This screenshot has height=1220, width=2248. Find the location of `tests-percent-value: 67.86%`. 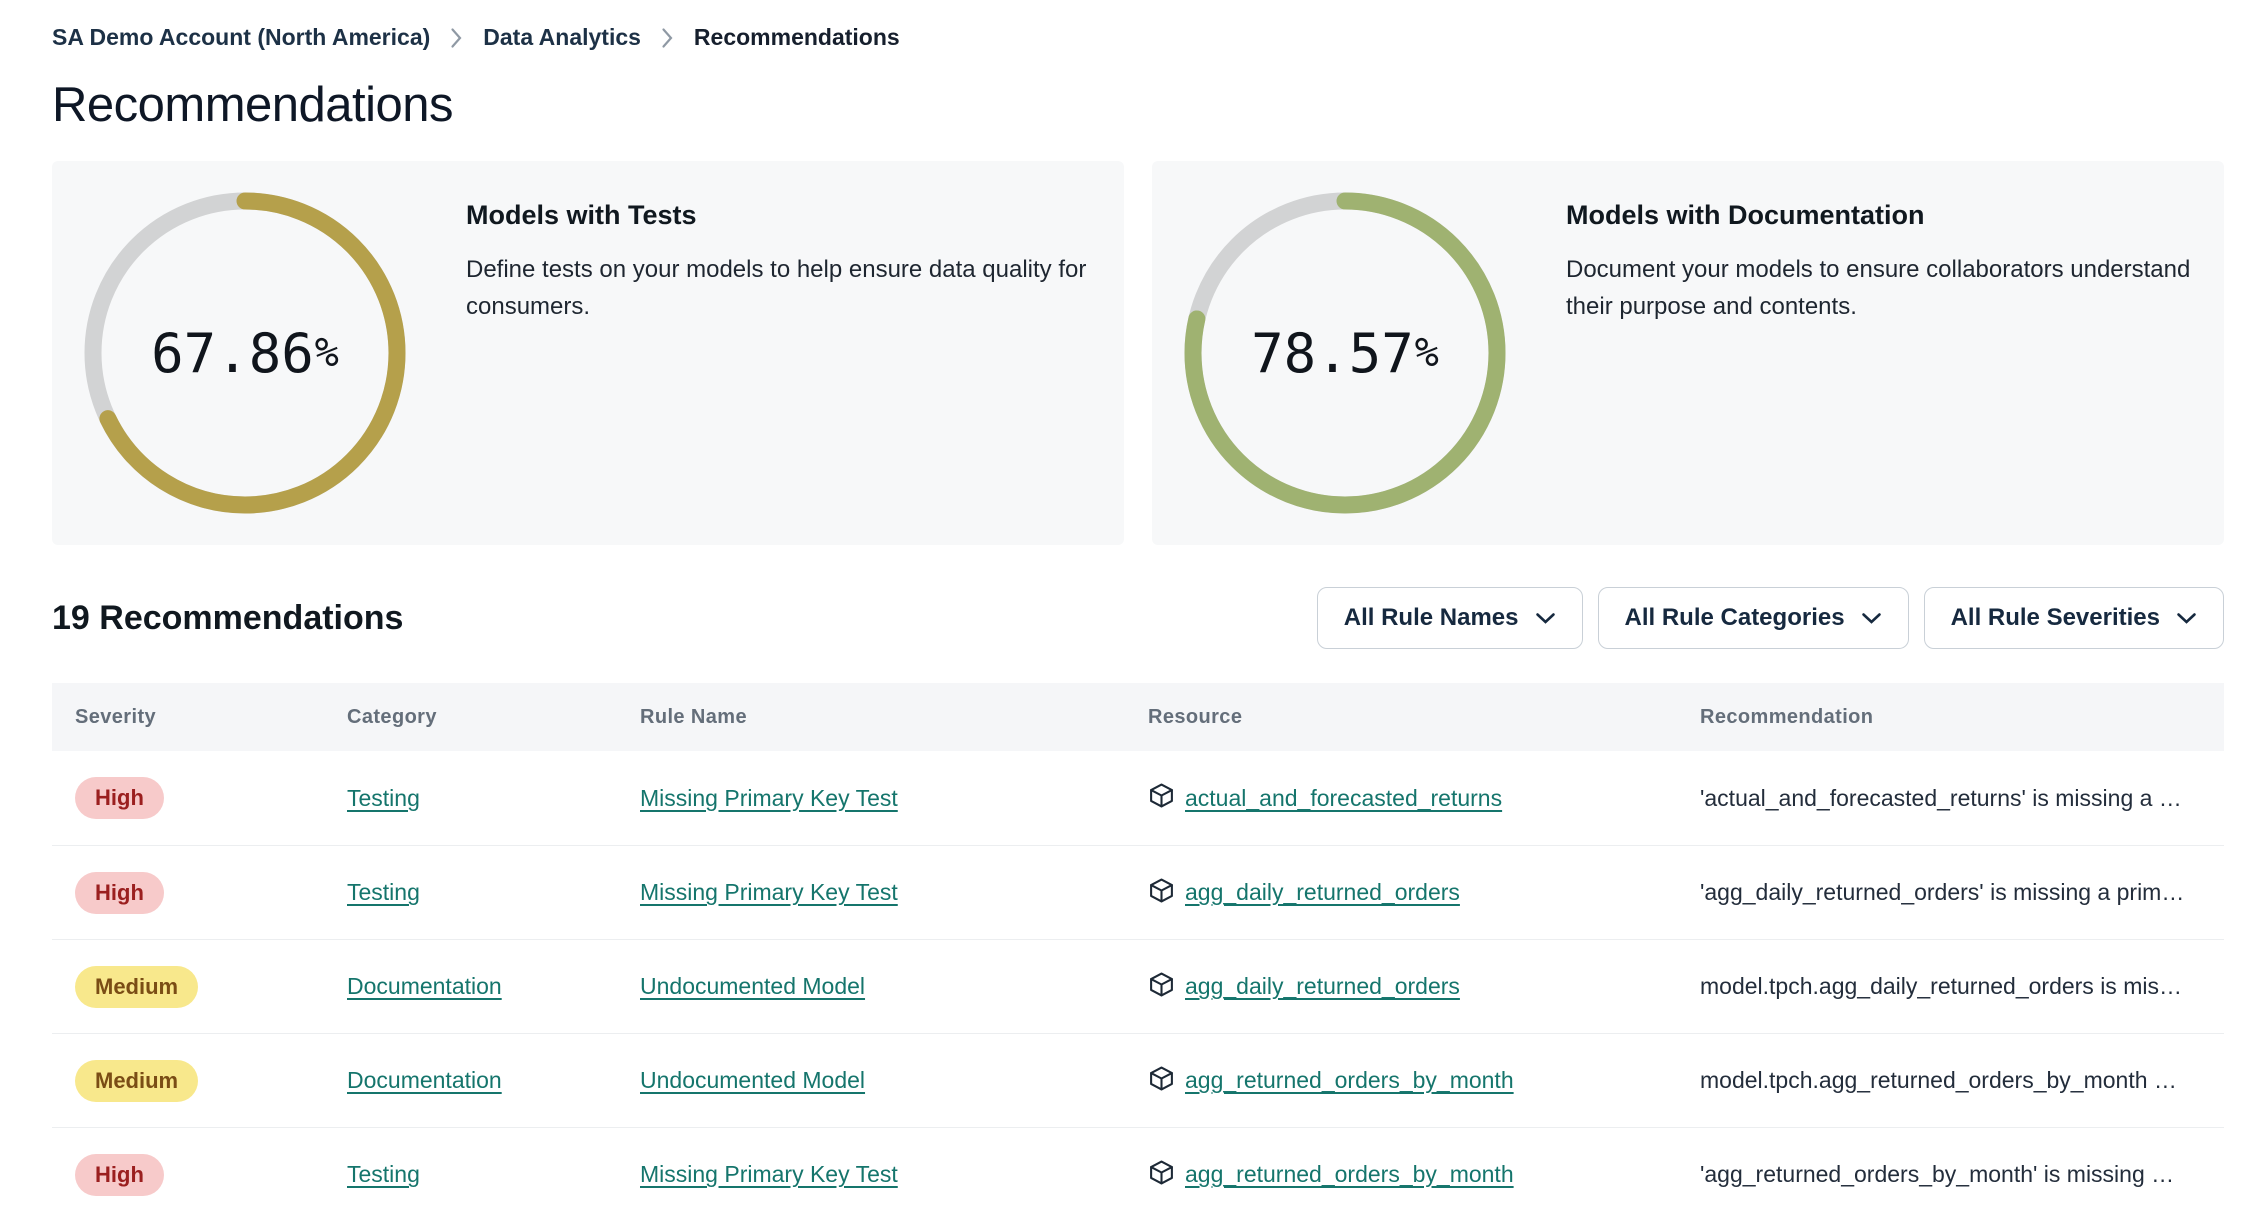

tests-percent-value: 67.86% is located at coordinates (245, 353).